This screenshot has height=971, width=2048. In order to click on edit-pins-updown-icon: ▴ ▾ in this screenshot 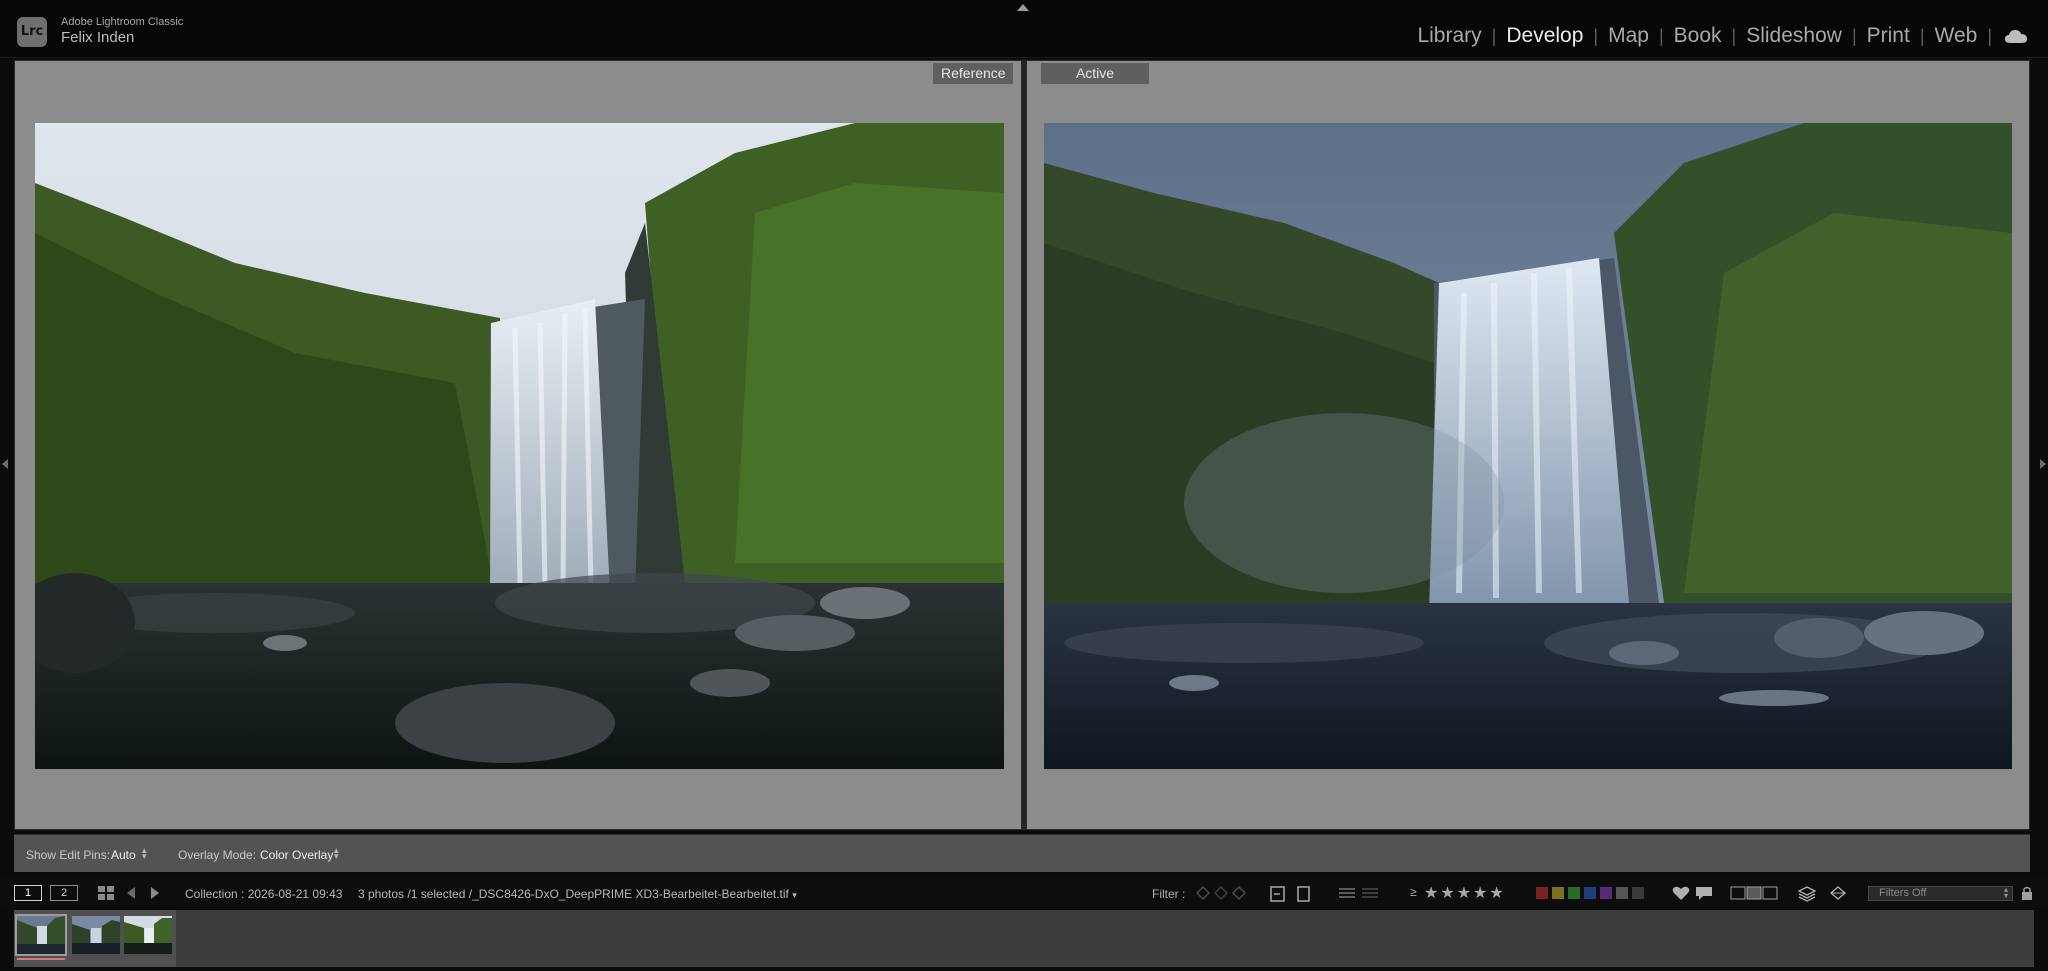, I will do `click(144, 853)`.